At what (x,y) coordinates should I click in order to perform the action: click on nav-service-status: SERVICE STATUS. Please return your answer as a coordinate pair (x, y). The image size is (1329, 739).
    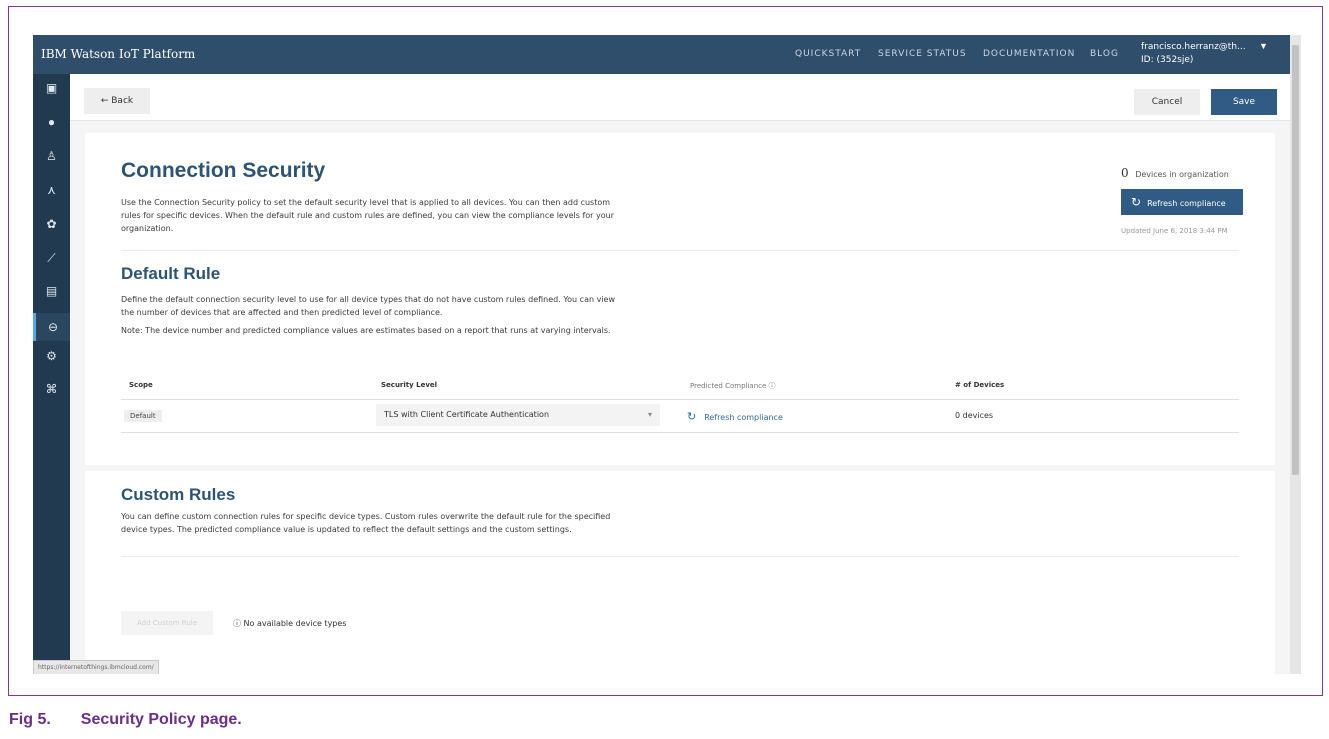
    Looking at the image, I should click on (922, 54).